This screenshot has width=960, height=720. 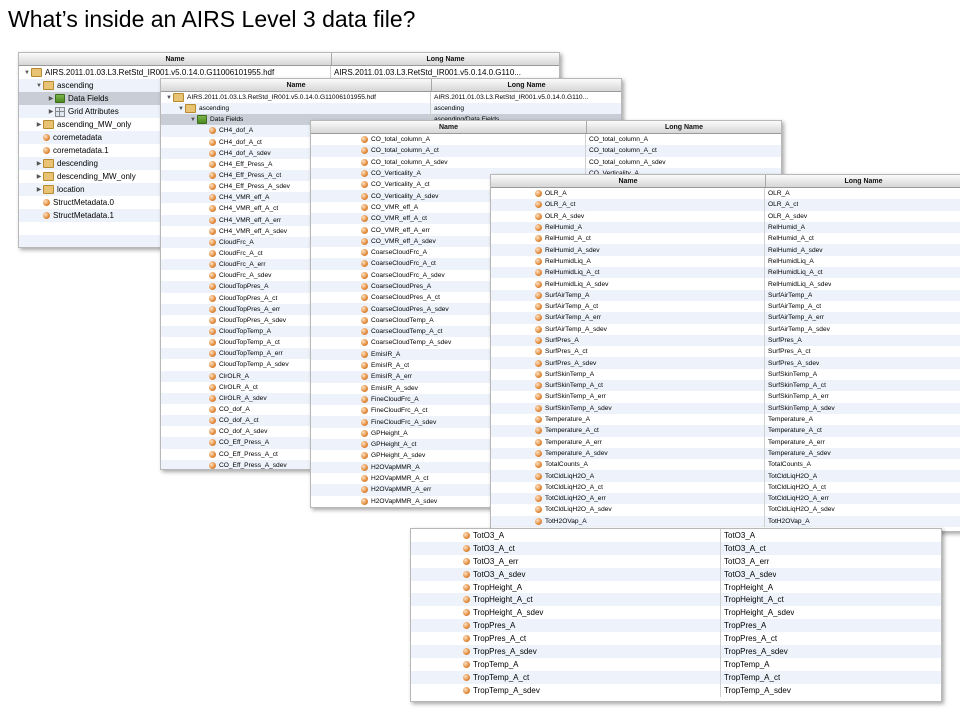 I want to click on long-name-cell: TotH2OVap_A, so click(x=789, y=521).